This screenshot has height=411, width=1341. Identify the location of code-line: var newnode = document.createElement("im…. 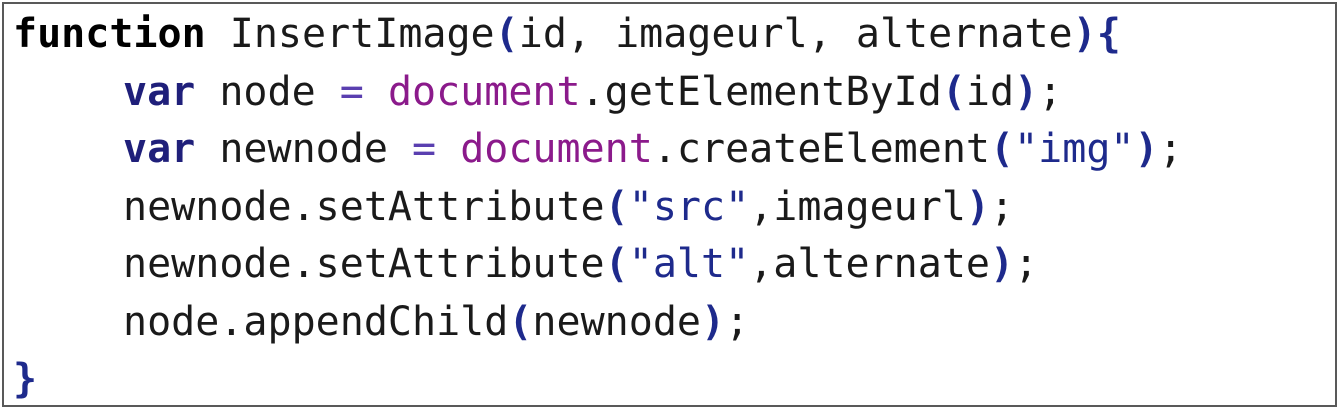
(598, 150).